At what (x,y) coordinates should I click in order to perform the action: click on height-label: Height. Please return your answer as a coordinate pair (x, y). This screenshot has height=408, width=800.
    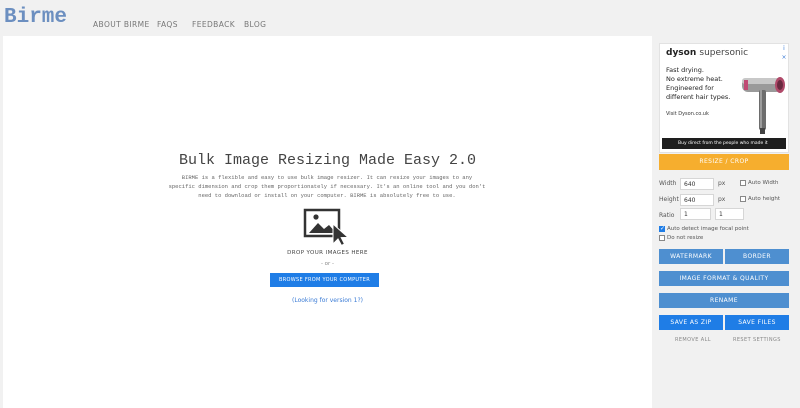
    Looking at the image, I should click on (669, 199).